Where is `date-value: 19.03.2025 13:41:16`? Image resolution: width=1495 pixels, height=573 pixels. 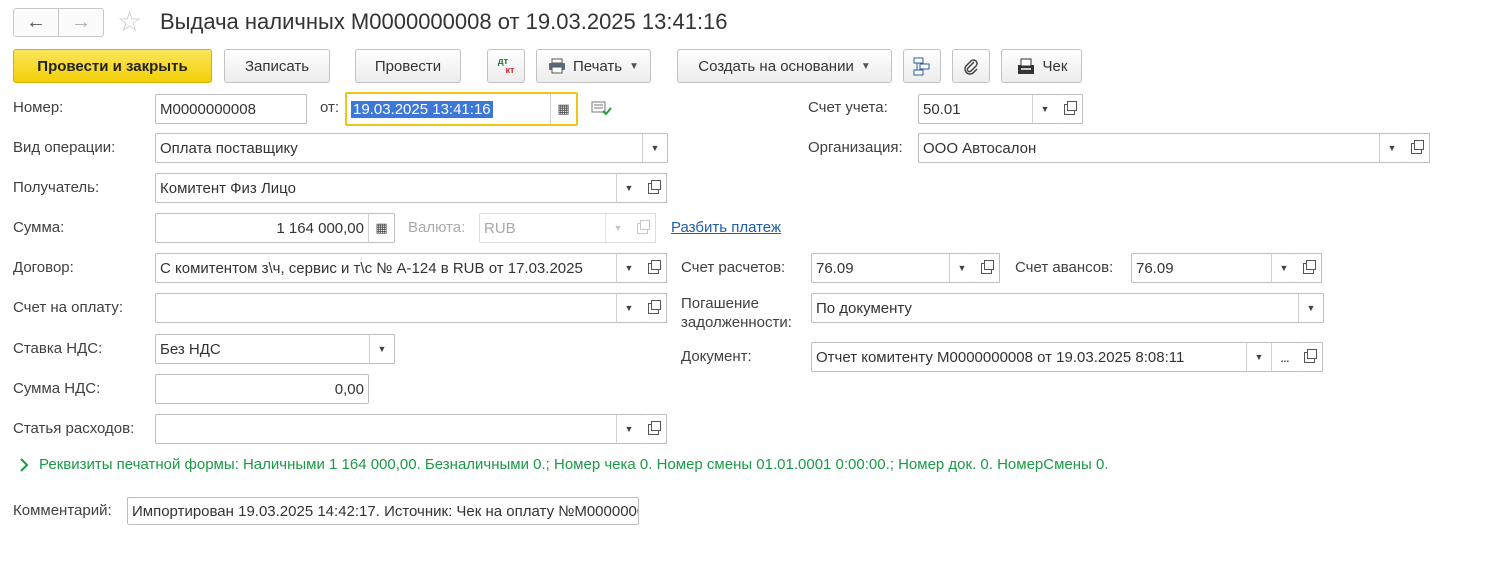 date-value: 19.03.2025 13:41:16 is located at coordinates (422, 109).